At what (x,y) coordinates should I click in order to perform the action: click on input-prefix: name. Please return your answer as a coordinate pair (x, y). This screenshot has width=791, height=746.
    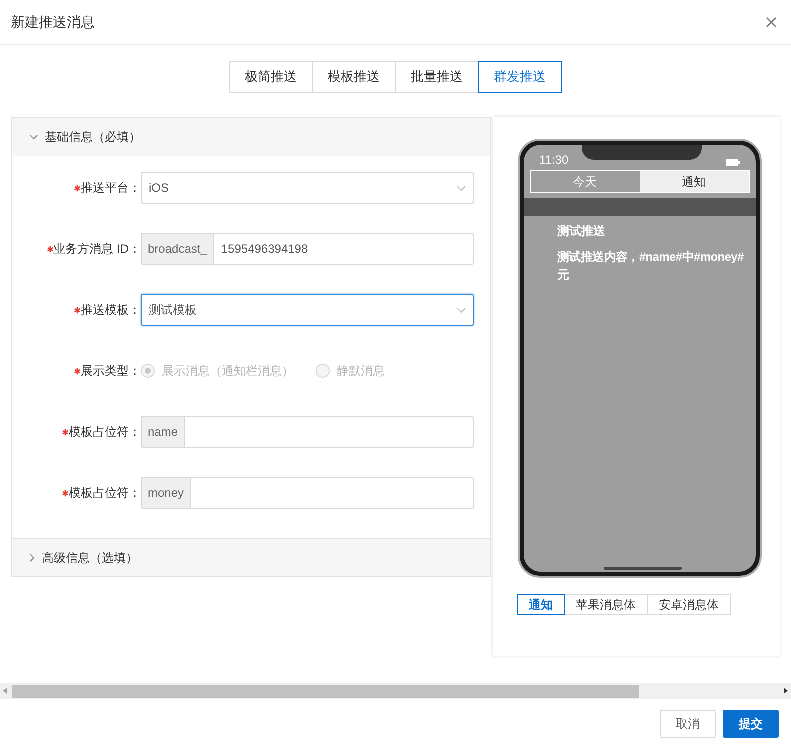
    Looking at the image, I should click on (163, 432).